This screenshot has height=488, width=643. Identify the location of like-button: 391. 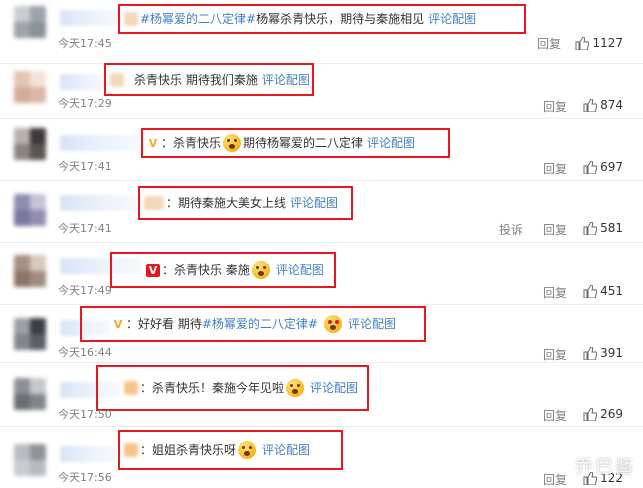
(603, 353).